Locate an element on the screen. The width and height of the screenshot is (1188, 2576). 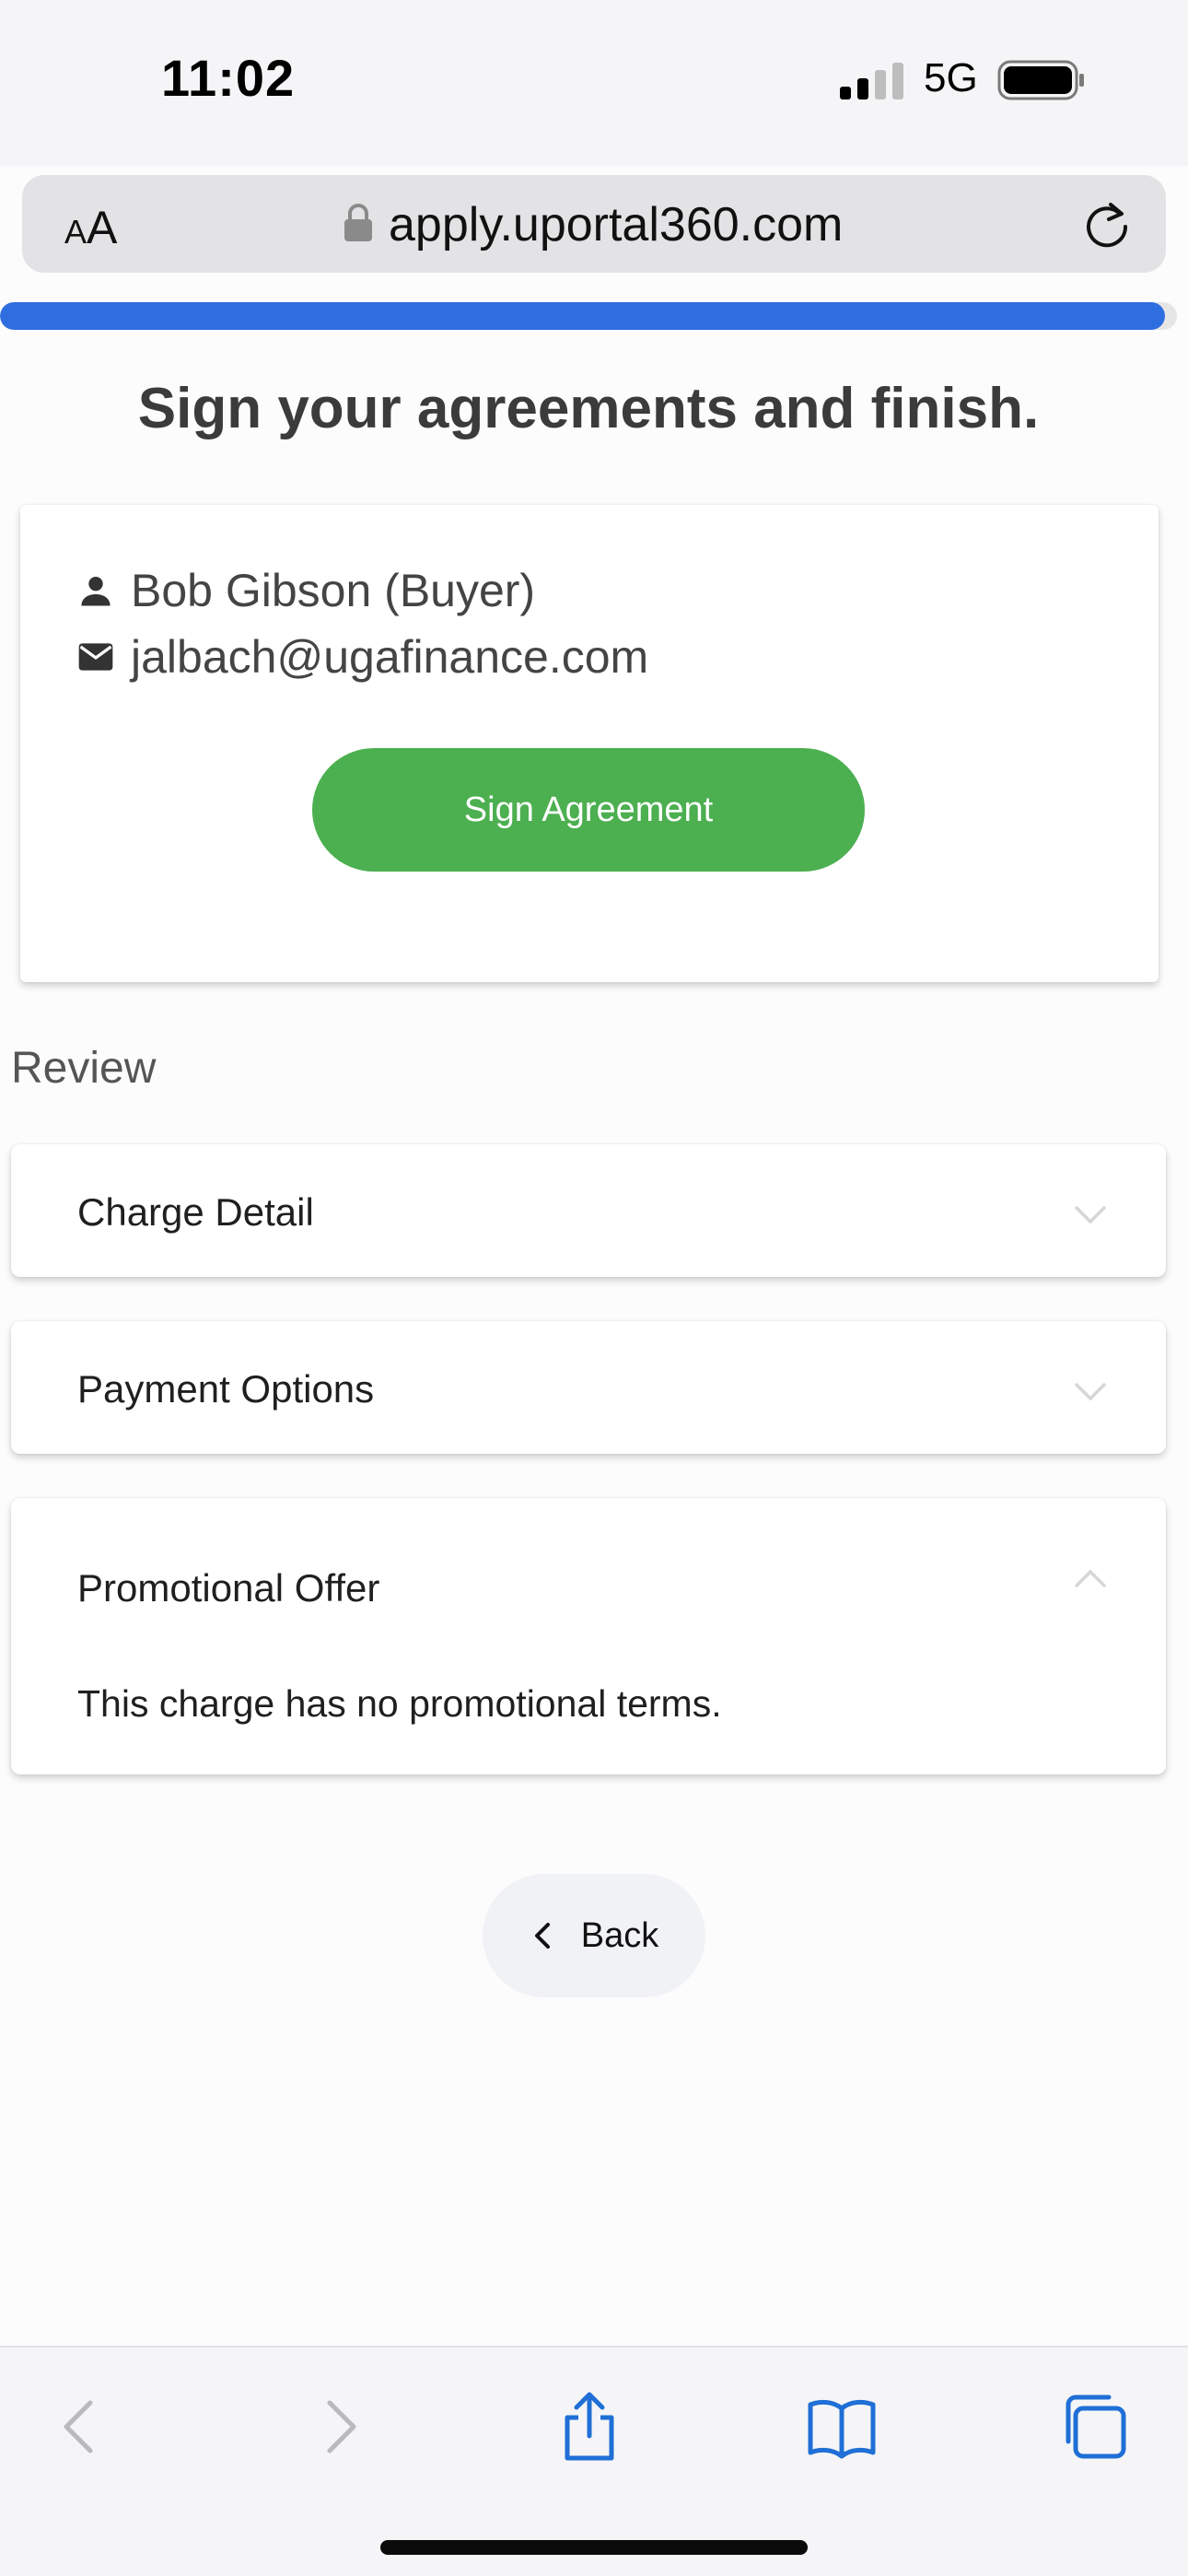
text-size-big-label: A is located at coordinates (102, 227).